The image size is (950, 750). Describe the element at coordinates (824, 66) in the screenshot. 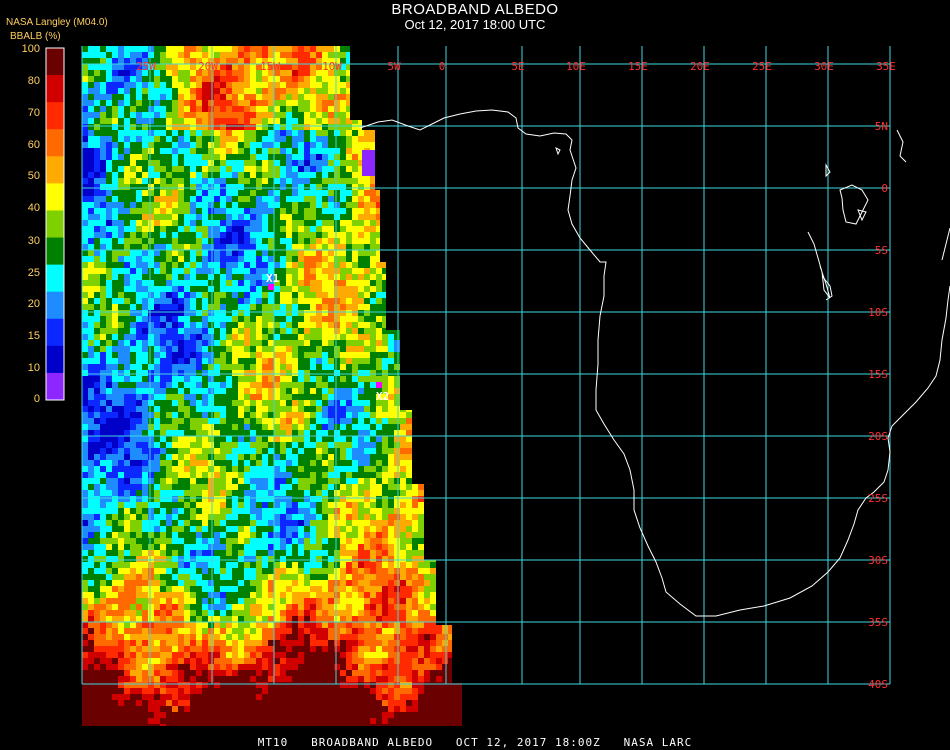

I see `lon-label: 30E` at that location.